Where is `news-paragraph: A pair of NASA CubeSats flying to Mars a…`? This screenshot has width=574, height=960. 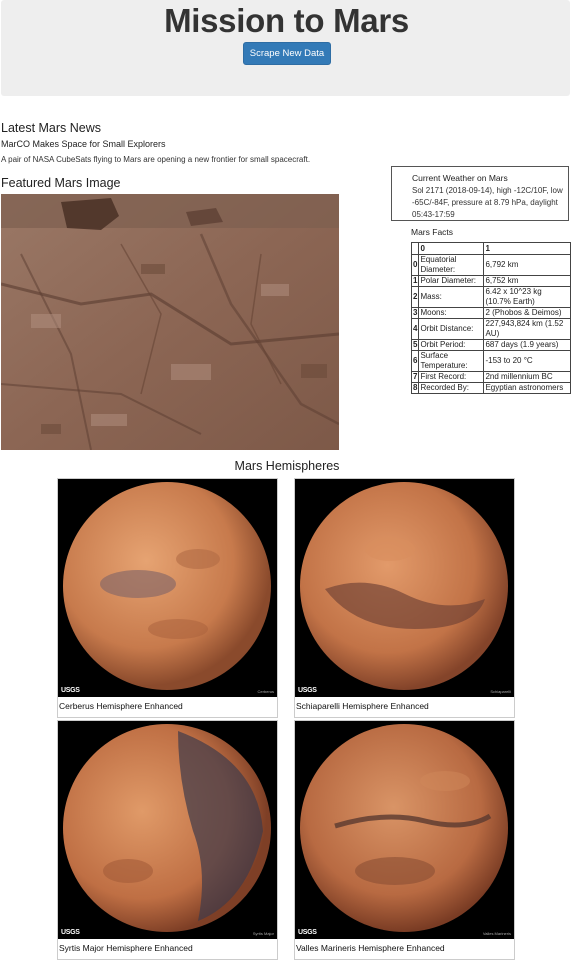 news-paragraph: A pair of NASA CubeSats flying to Mars a… is located at coordinates (156, 159).